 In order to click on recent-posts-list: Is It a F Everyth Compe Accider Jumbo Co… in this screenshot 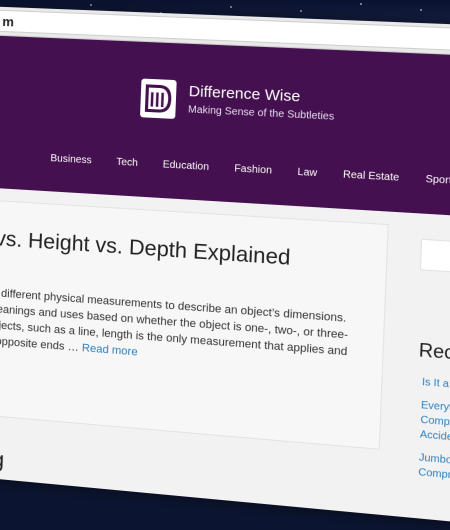, I will do `click(434, 438)`.